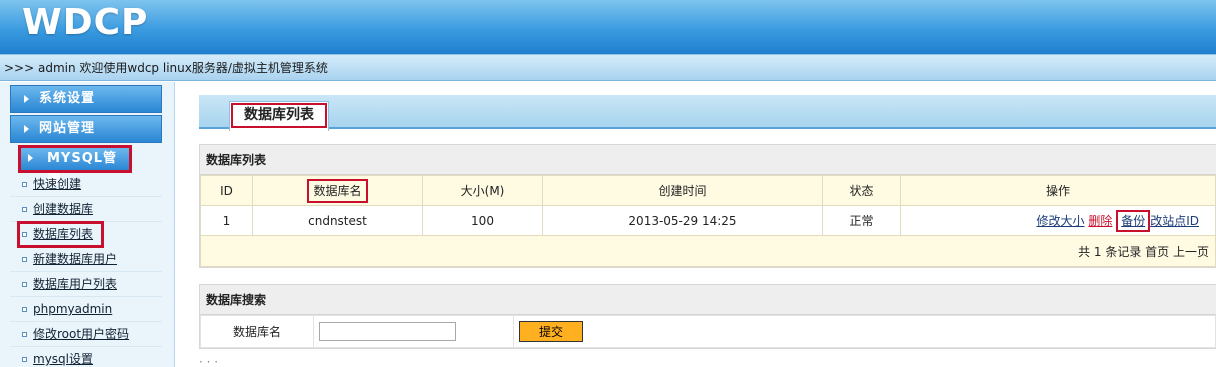 The height and width of the screenshot is (367, 1216). Describe the element at coordinates (226, 190) in the screenshot. I see `column-header-id: ID` at that location.